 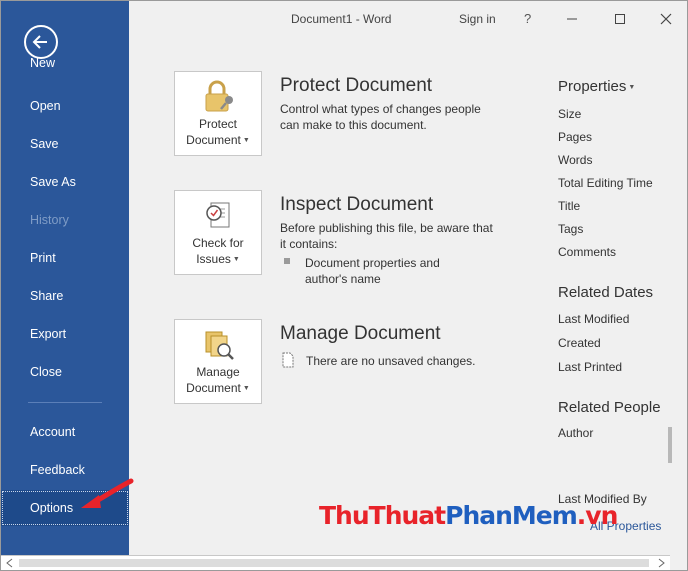 What do you see at coordinates (65, 296) in the screenshot?
I see `sidebar-item-share: Share` at bounding box center [65, 296].